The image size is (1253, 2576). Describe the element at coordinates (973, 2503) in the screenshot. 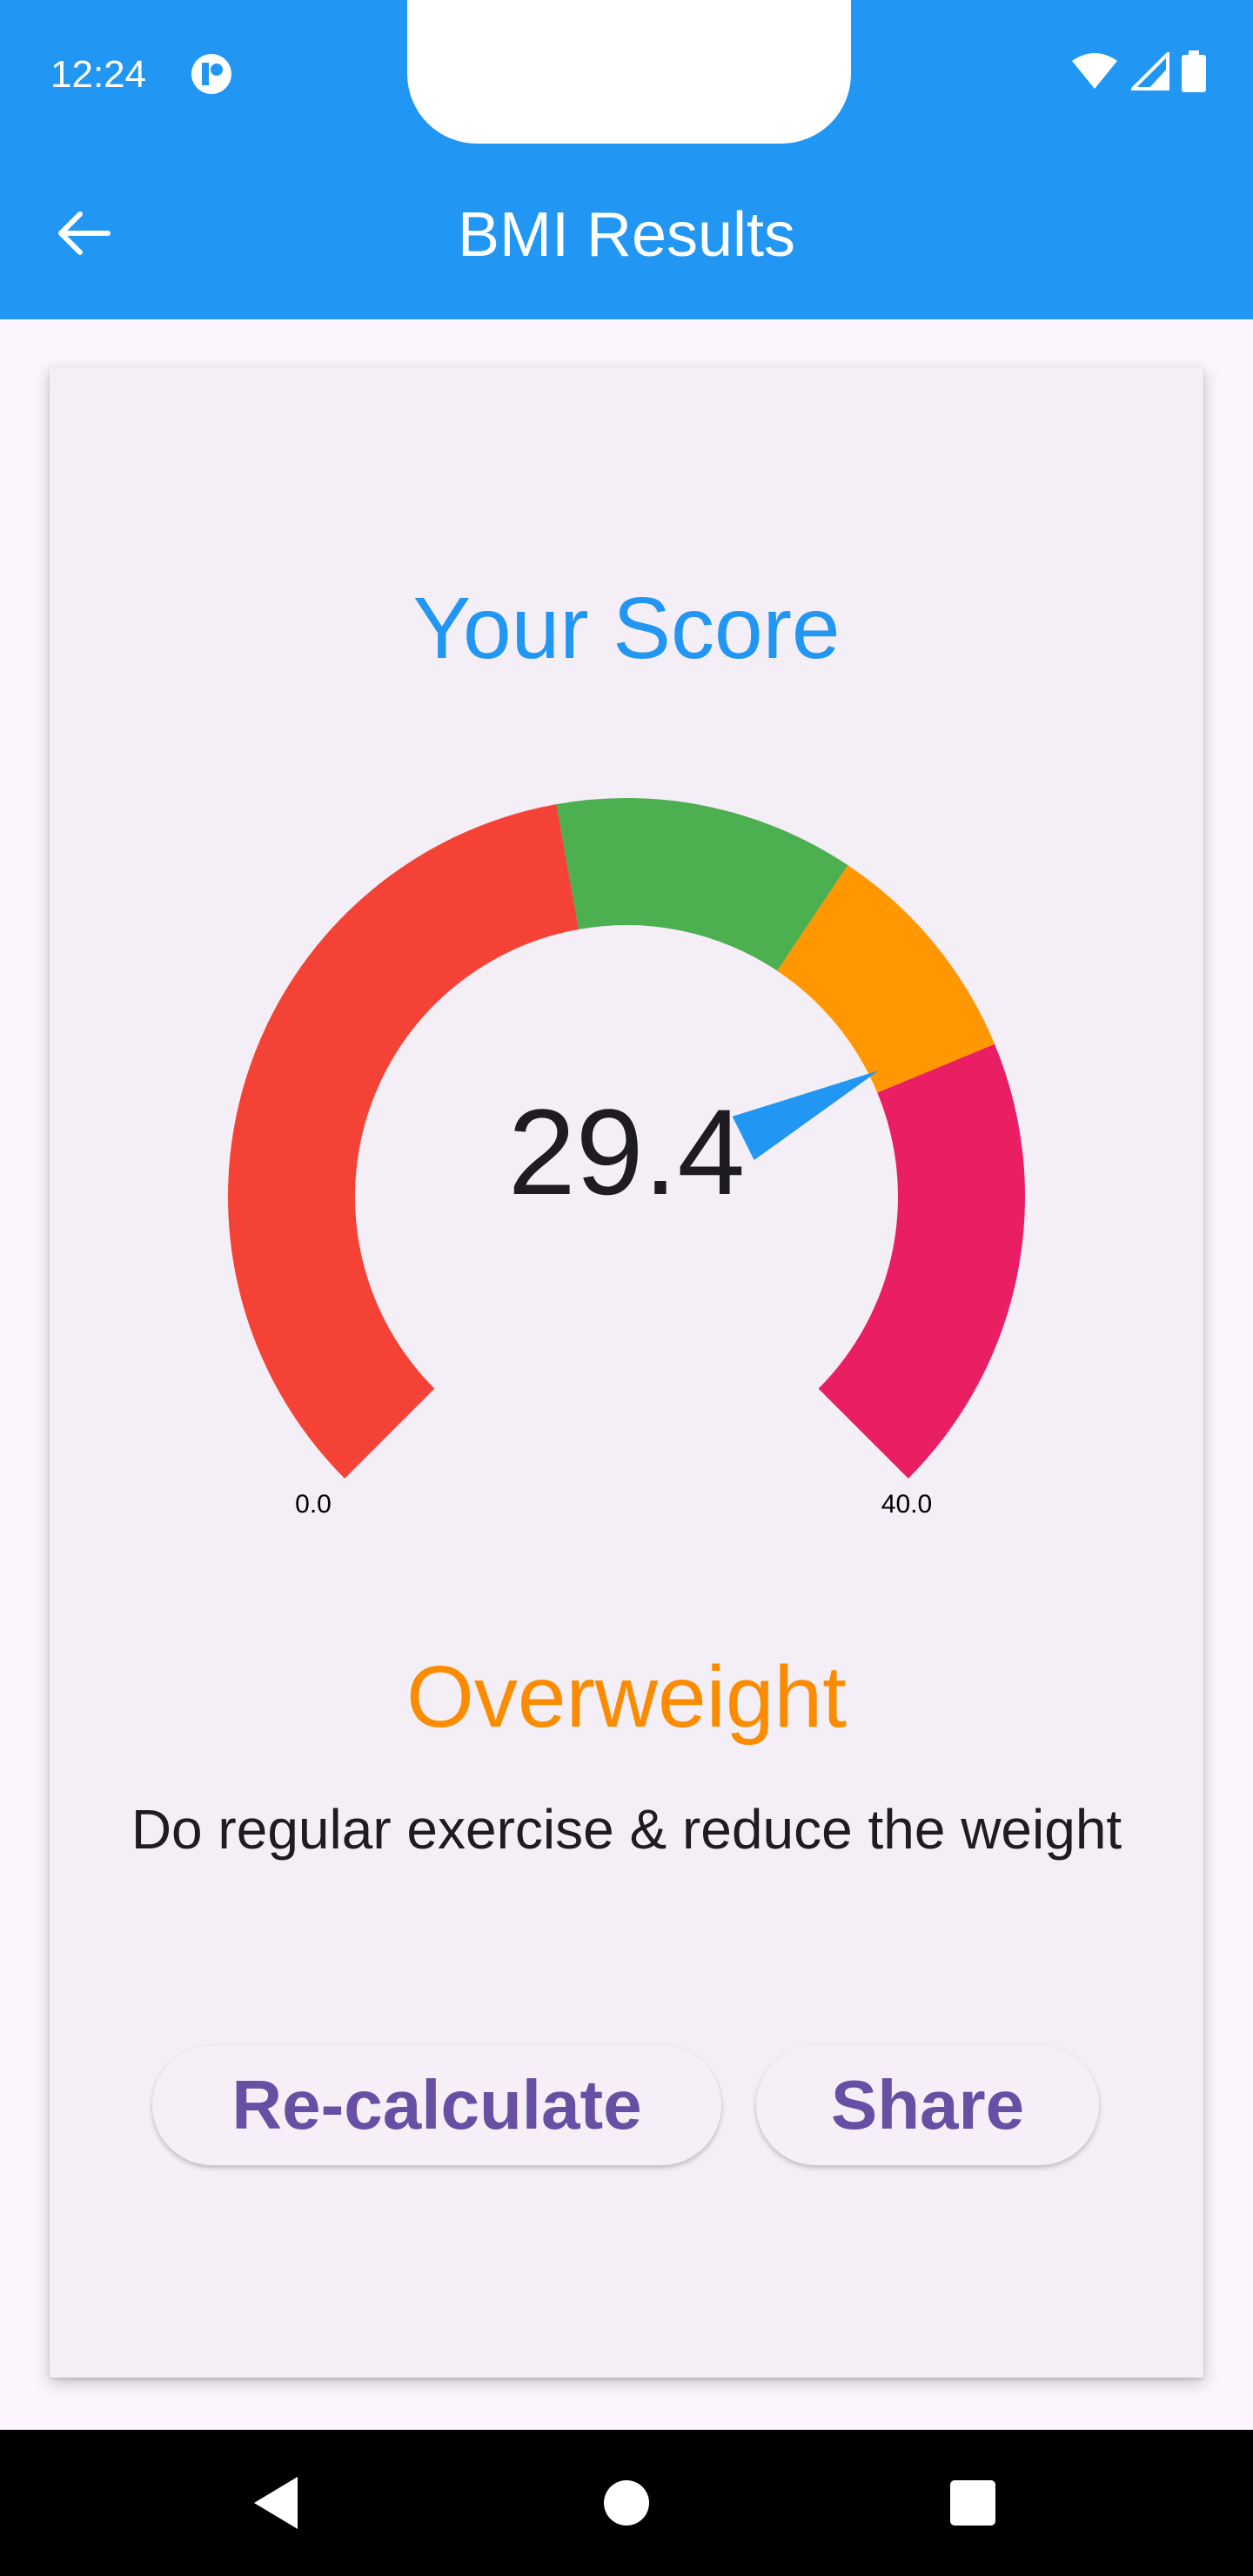

I see `recents-square-icon` at that location.